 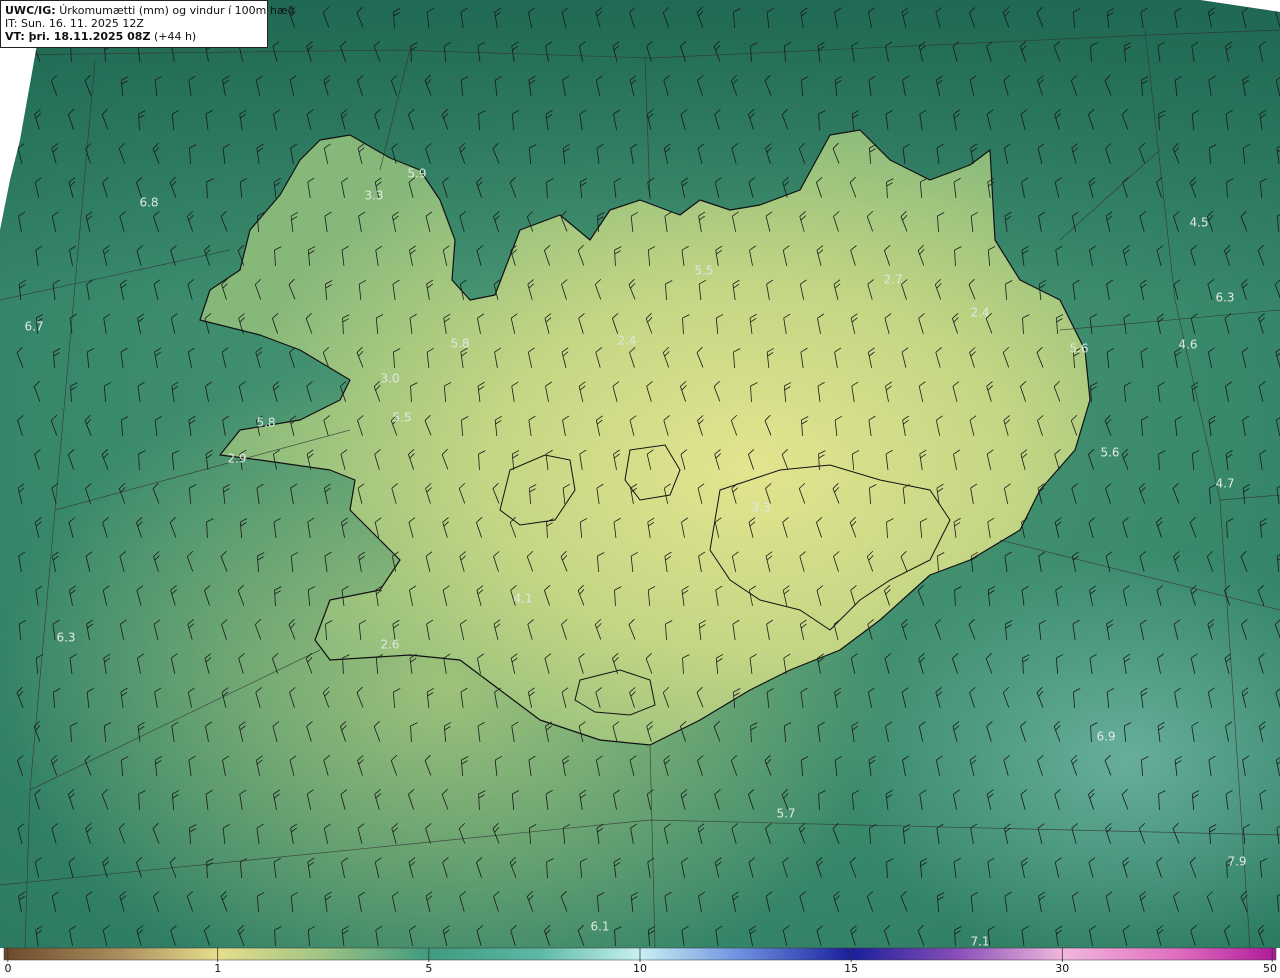 I want to click on valid-time: VT: þri. 18.11.2025 08Z, so click(x=78, y=36).